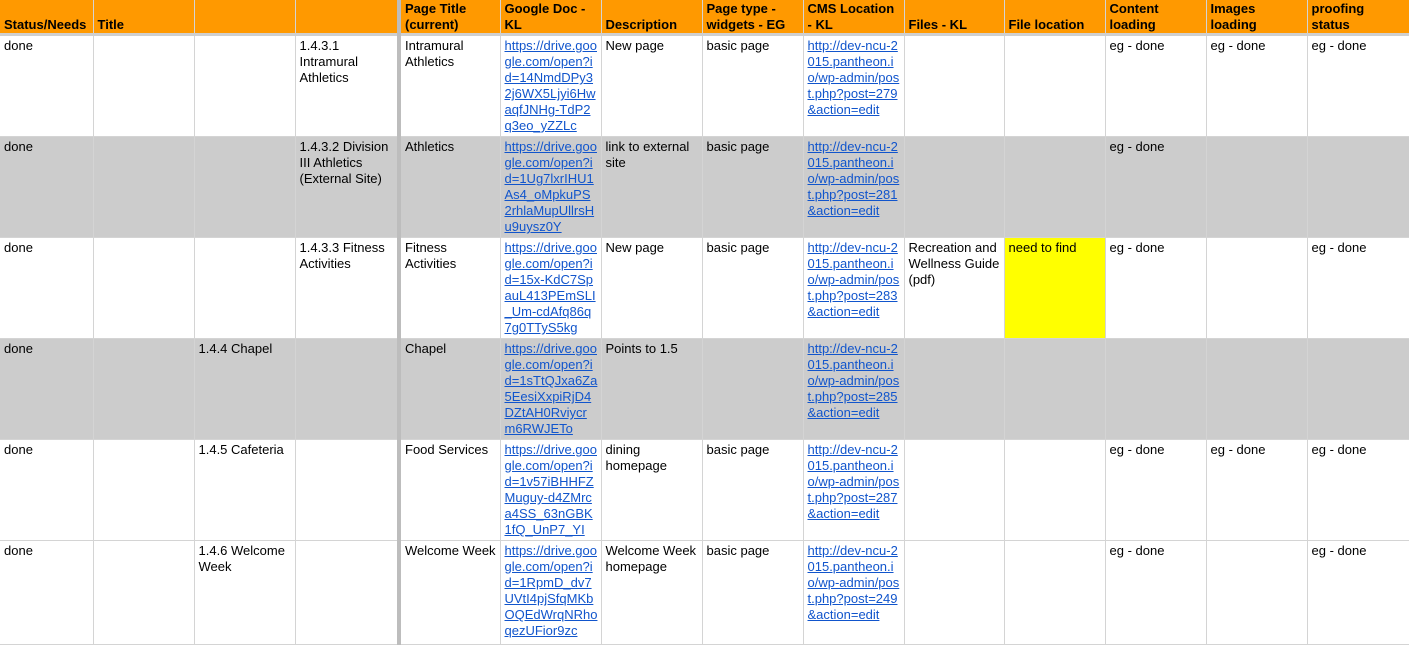  Describe the element at coordinates (450, 288) in the screenshot. I see `cell-page-title: Fitness Activities` at that location.